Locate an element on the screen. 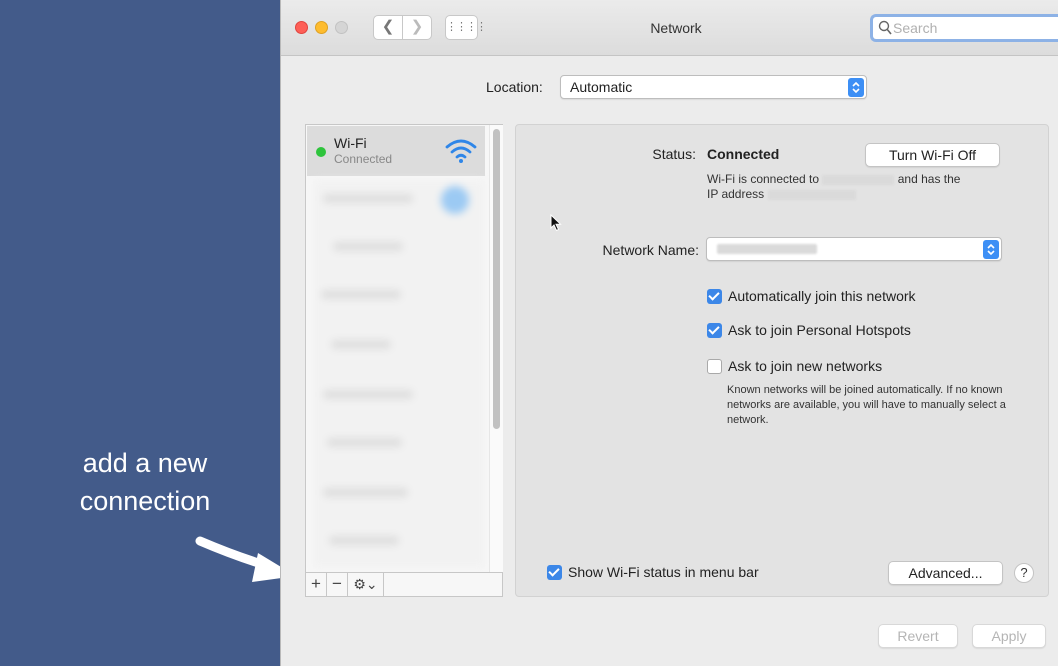 This screenshot has height=666, width=1058. network-name-label: Network Name: is located at coordinates (650, 250).